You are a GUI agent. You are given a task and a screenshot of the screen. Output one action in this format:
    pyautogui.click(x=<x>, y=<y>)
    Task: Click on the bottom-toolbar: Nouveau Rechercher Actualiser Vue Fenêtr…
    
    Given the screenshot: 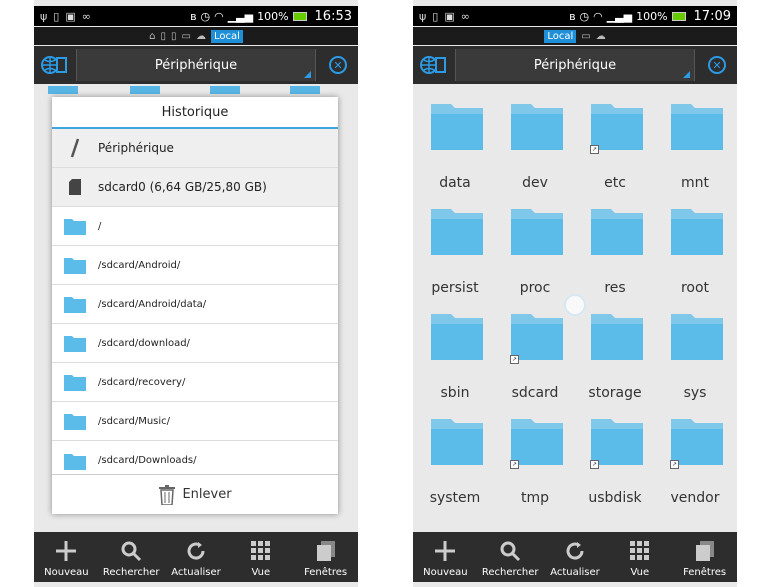 What is the action you would take?
    pyautogui.click(x=196, y=557)
    